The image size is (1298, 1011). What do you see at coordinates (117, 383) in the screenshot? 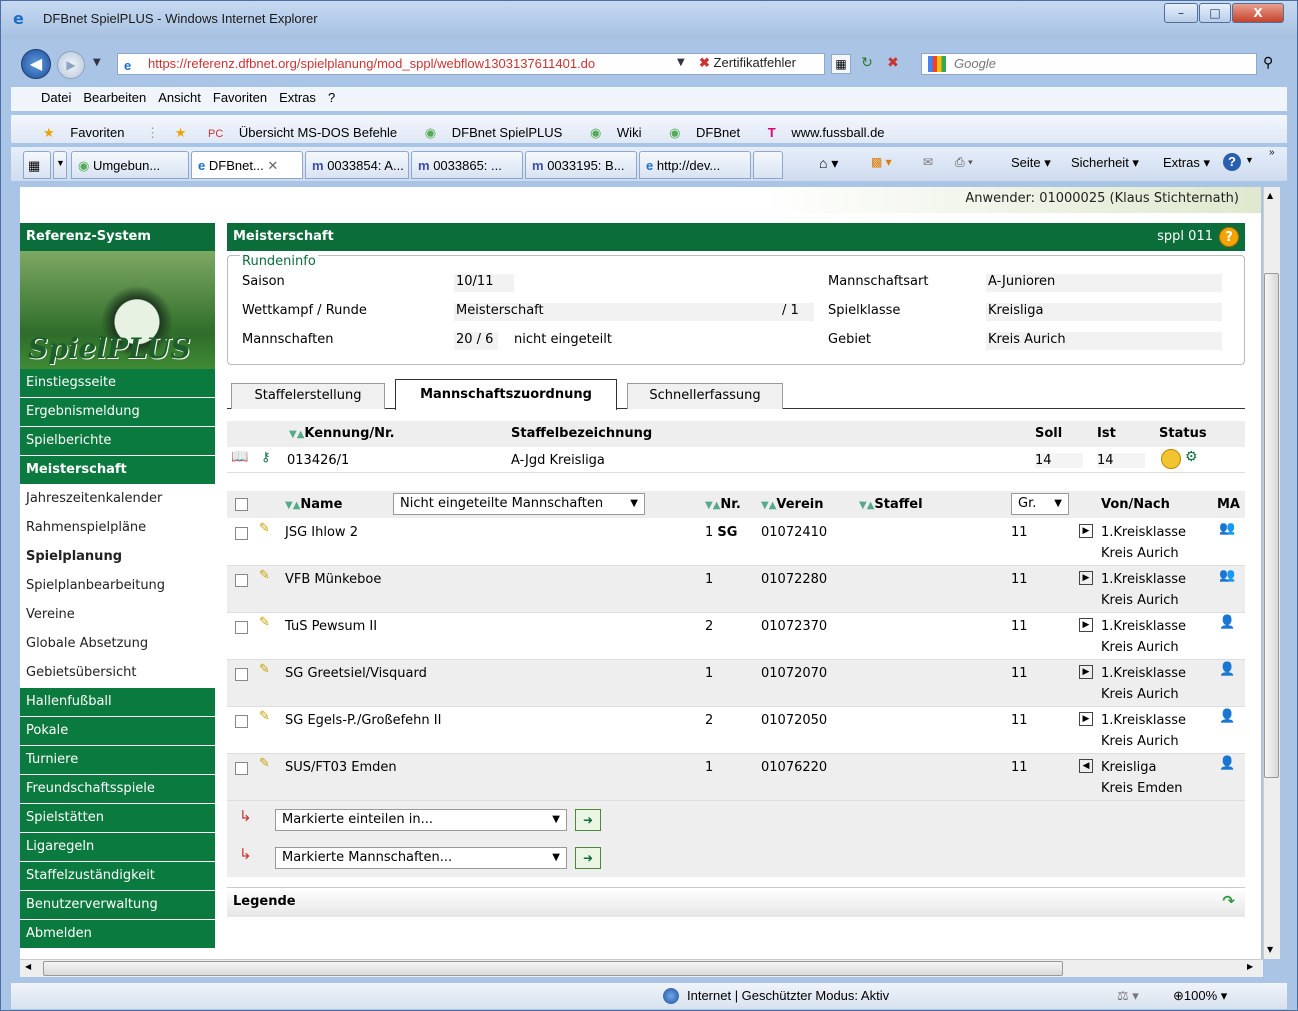
I see `sidebar-item-einstiegsseite: Einstiegsseite` at bounding box center [117, 383].